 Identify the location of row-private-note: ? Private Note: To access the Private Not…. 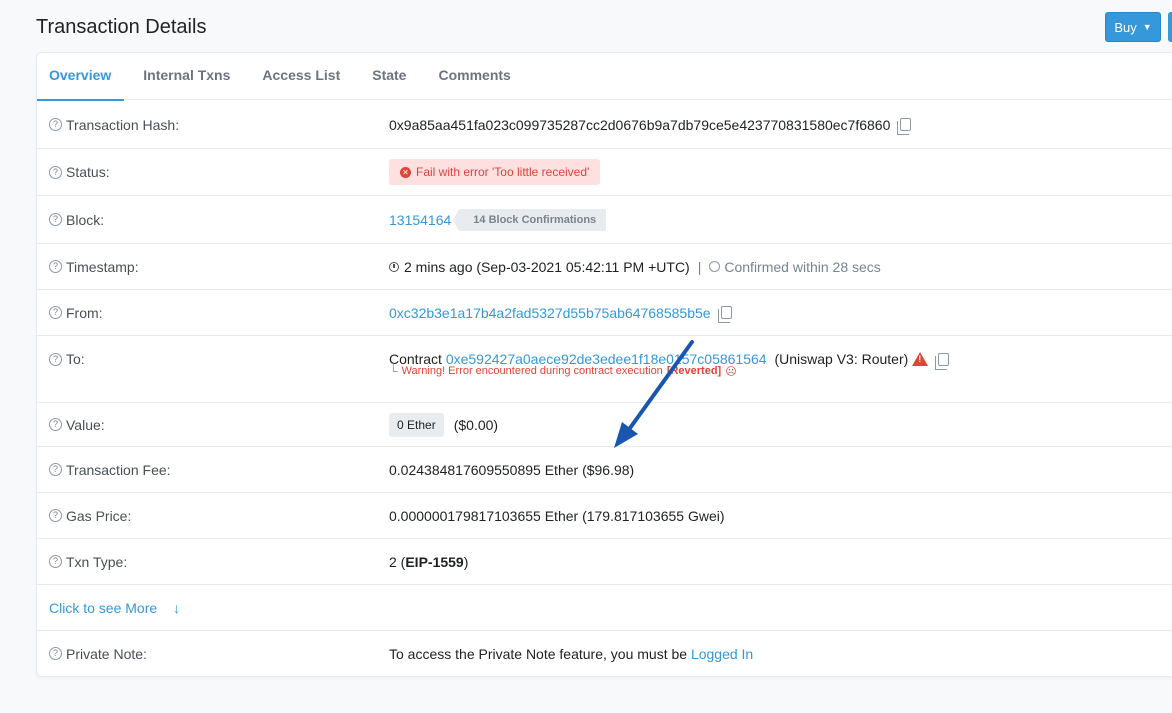
(604, 653).